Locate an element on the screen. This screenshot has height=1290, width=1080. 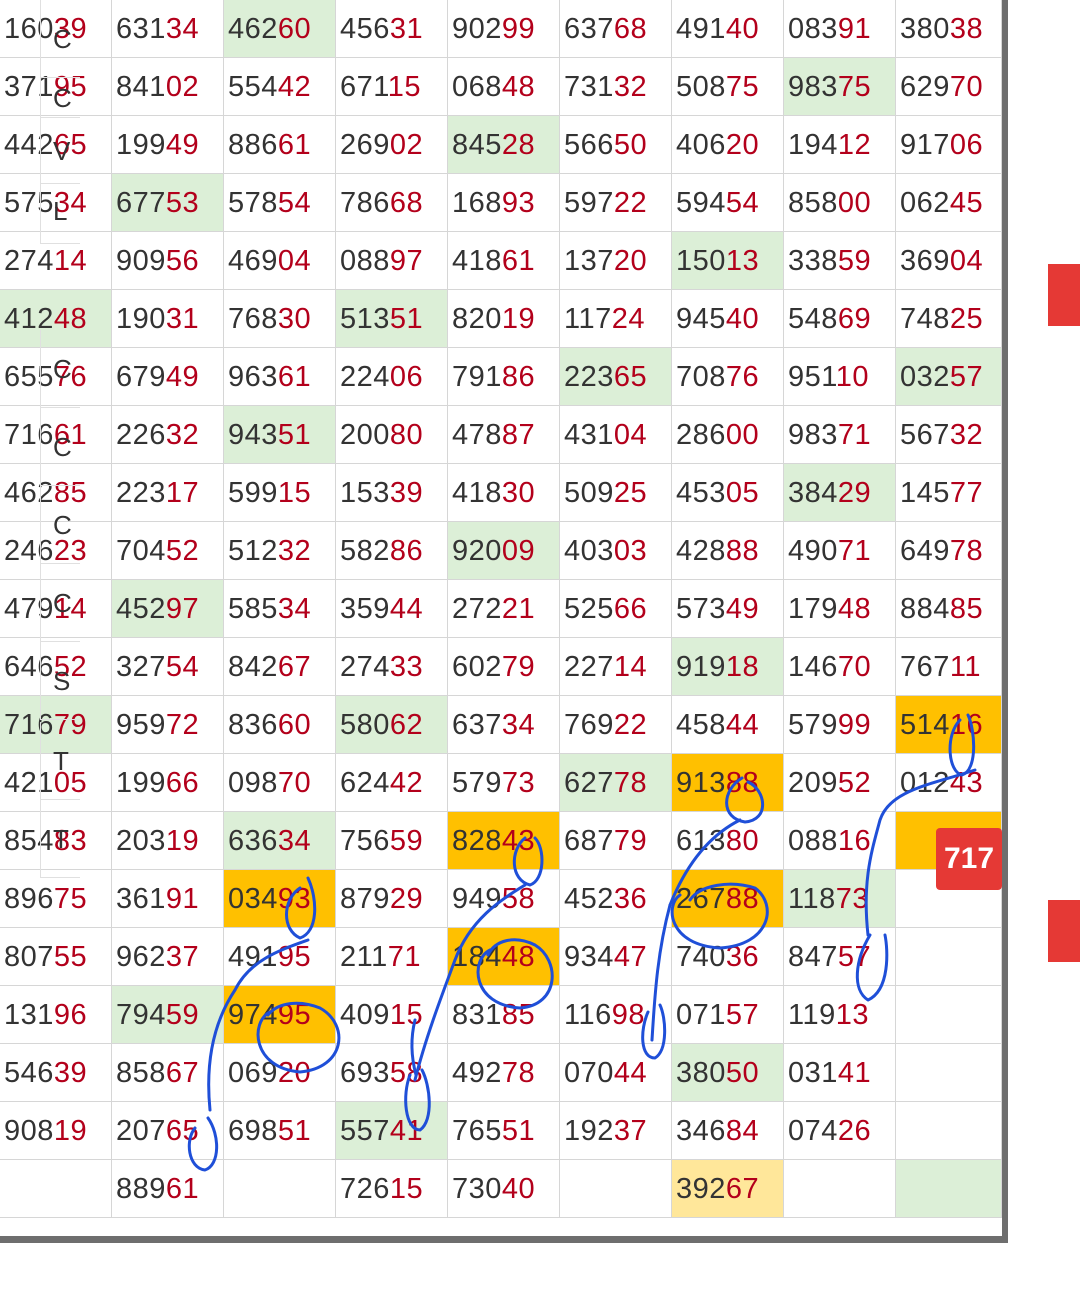
result-cell: 85867 is located at coordinates (168, 1073).